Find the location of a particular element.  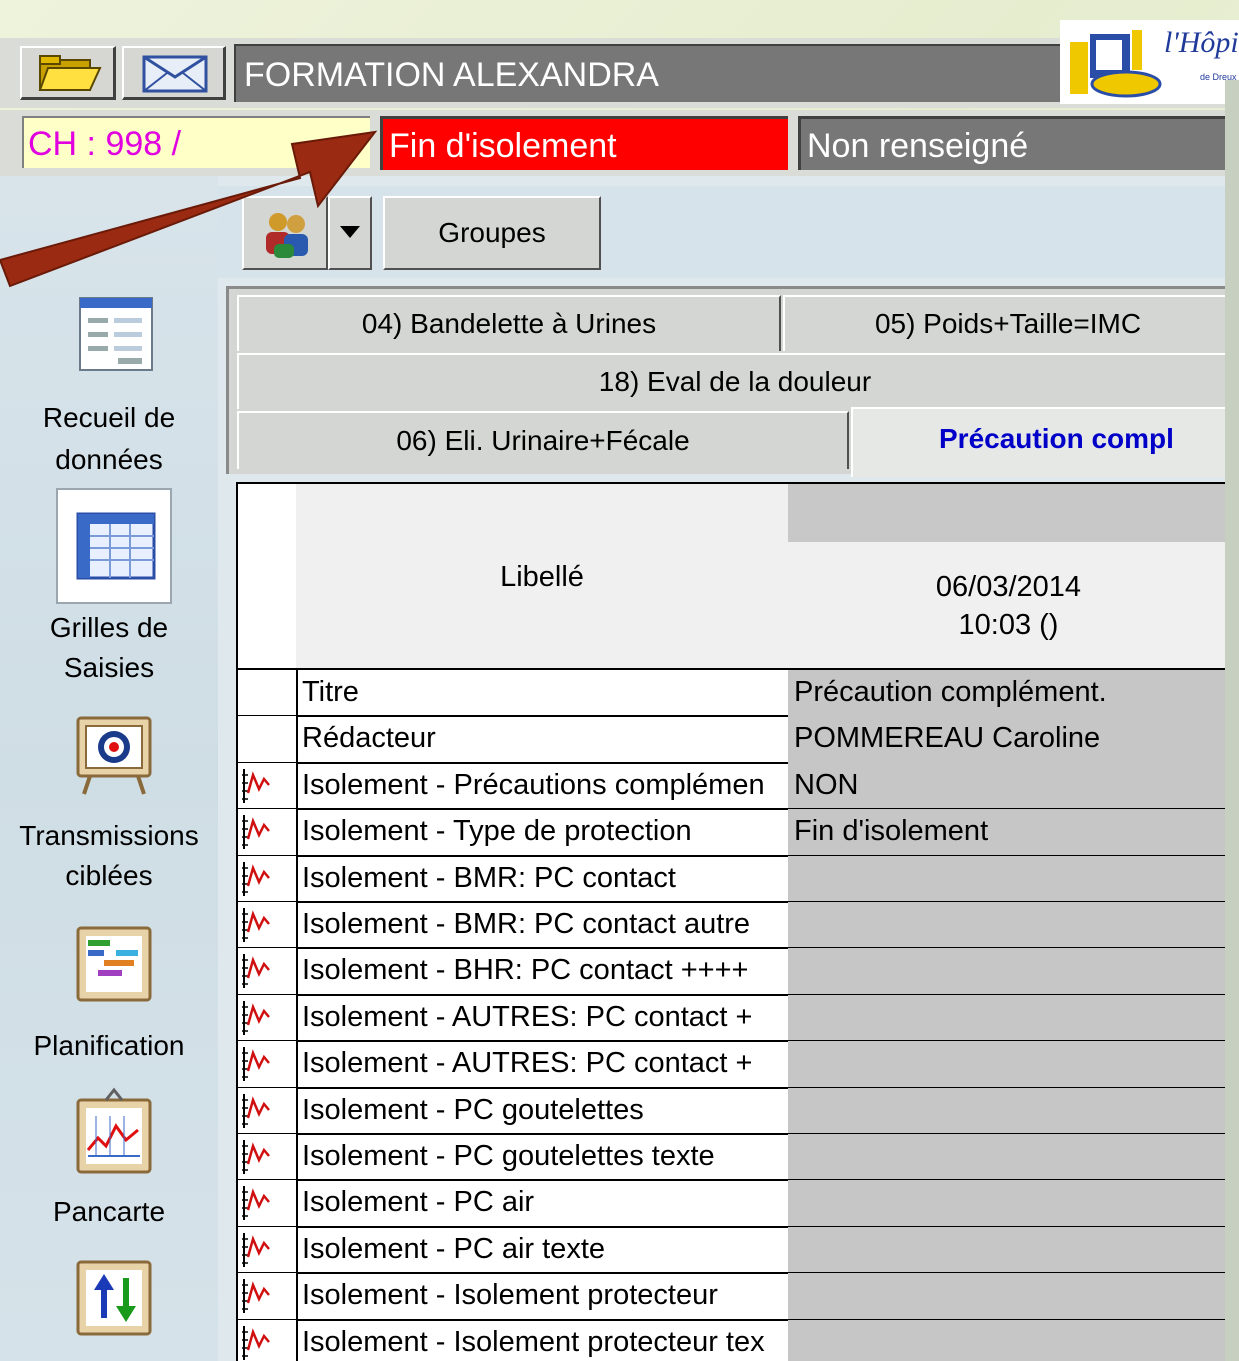

tab-precaution-active: Précaution compl is located at coordinates (1041, 442).